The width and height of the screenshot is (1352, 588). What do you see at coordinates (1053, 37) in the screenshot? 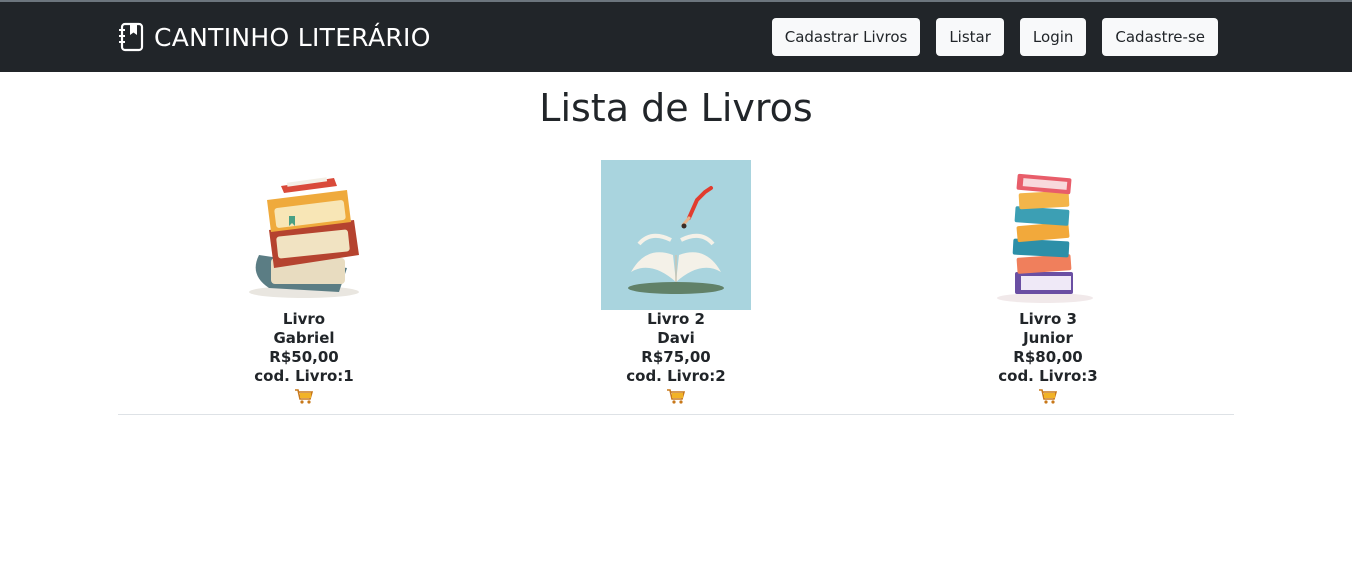
I see `login-button: Login` at bounding box center [1053, 37].